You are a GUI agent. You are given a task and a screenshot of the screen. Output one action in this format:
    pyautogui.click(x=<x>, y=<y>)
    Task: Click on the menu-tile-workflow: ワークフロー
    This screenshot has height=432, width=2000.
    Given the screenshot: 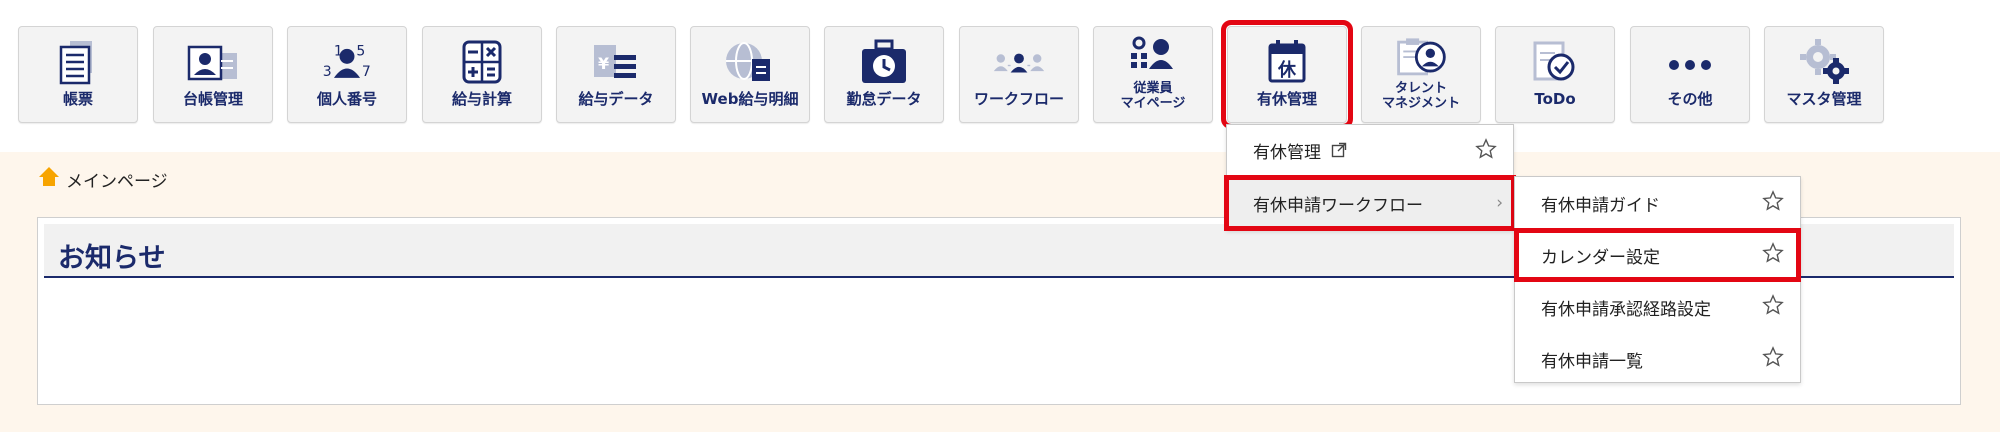 What is the action you would take?
    pyautogui.click(x=1019, y=74)
    